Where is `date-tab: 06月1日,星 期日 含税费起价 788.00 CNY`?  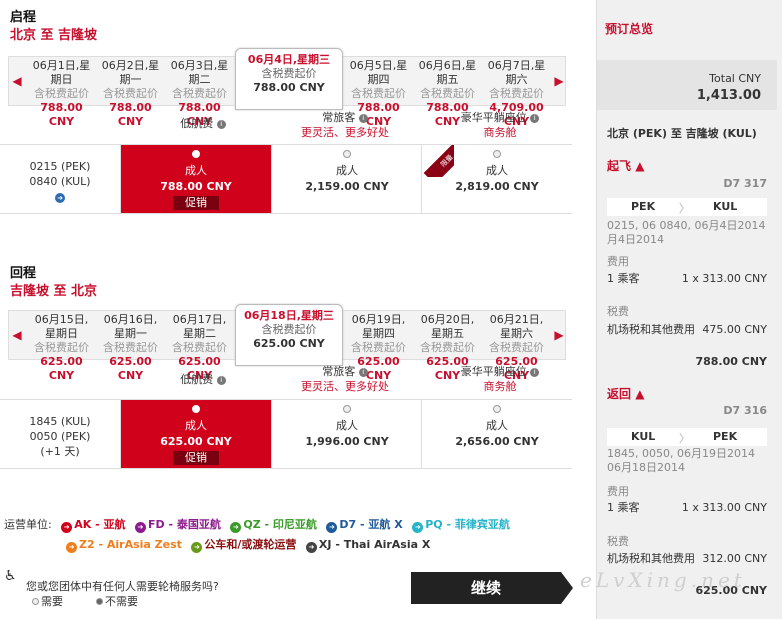 date-tab: 06月1日,星 期日 含税费起价 788.00 CNY is located at coordinates (61, 94).